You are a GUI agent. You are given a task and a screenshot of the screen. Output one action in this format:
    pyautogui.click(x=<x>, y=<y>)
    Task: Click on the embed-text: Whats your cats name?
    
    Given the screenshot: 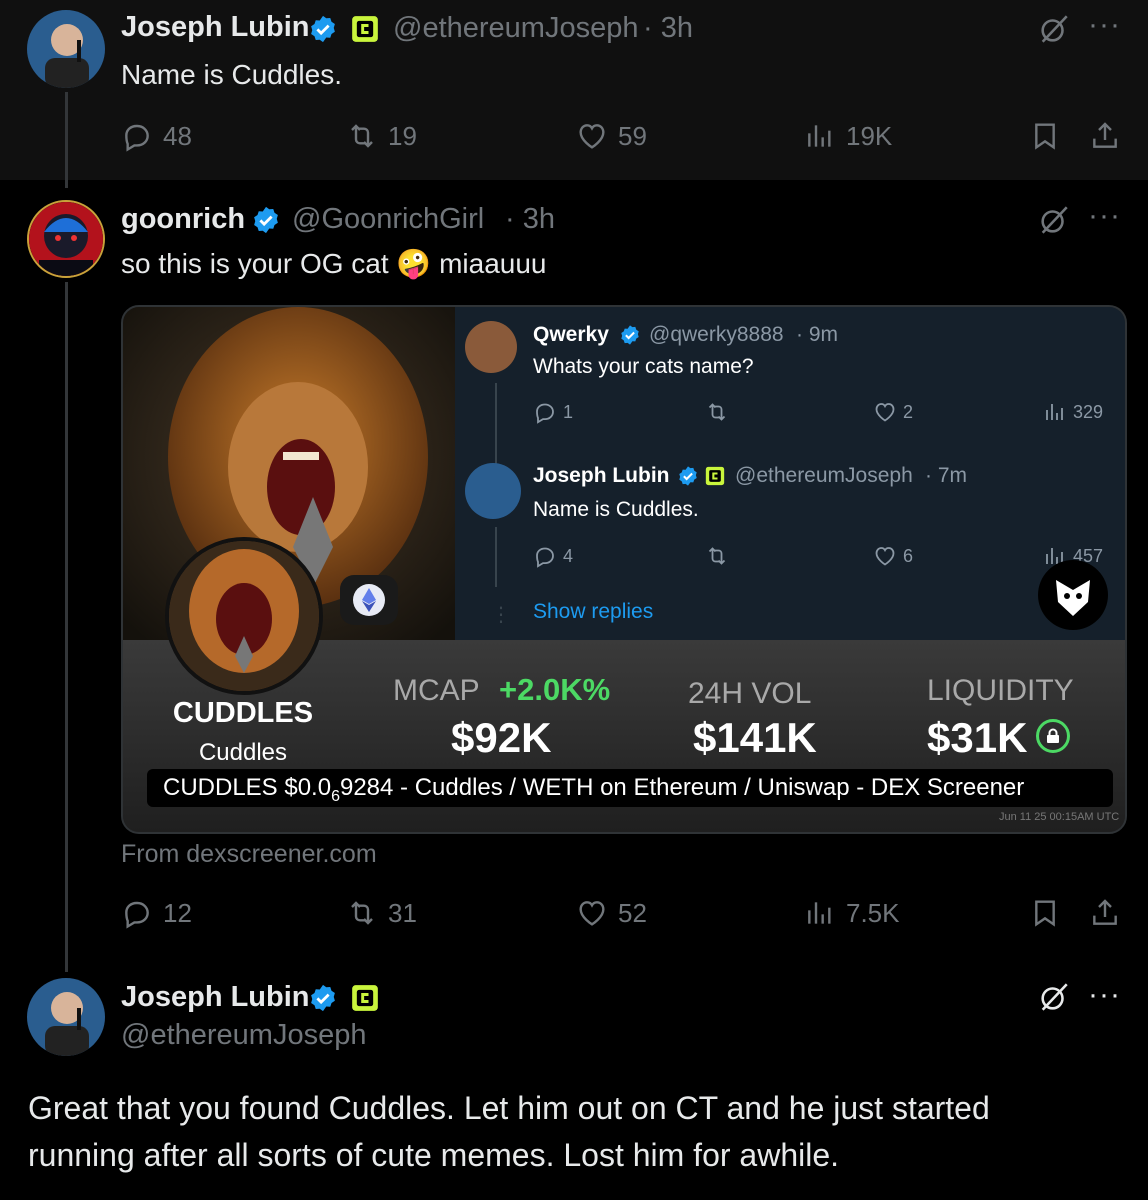 What is the action you would take?
    pyautogui.click(x=643, y=366)
    